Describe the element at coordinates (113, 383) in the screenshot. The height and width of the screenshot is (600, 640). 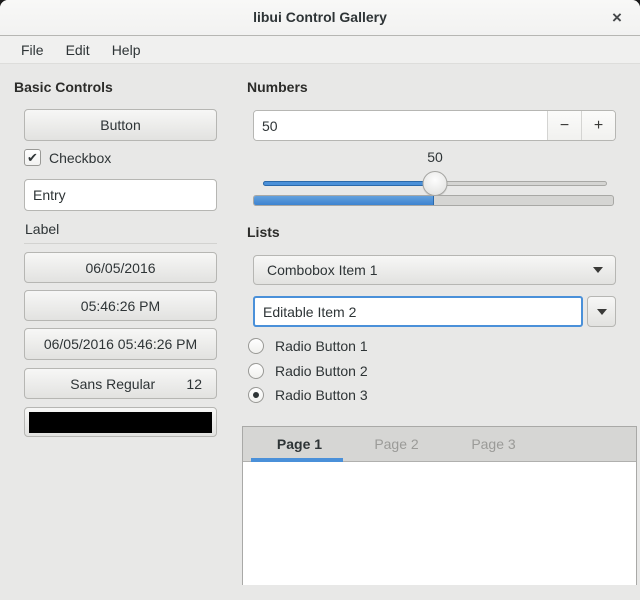
I see `font-name-label: Sans Regular` at that location.